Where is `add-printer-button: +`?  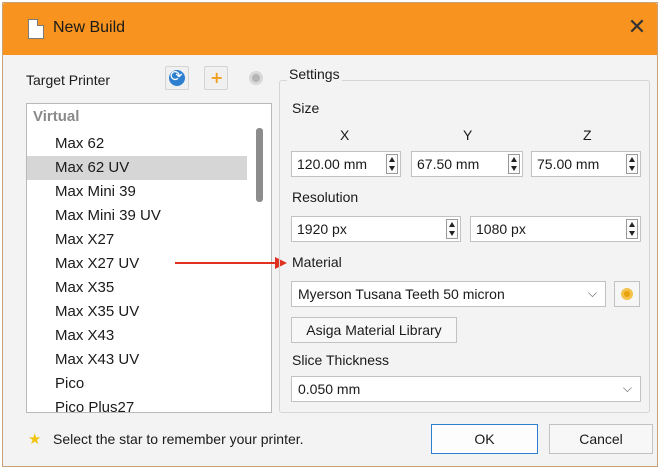 add-printer-button: + is located at coordinates (216, 78).